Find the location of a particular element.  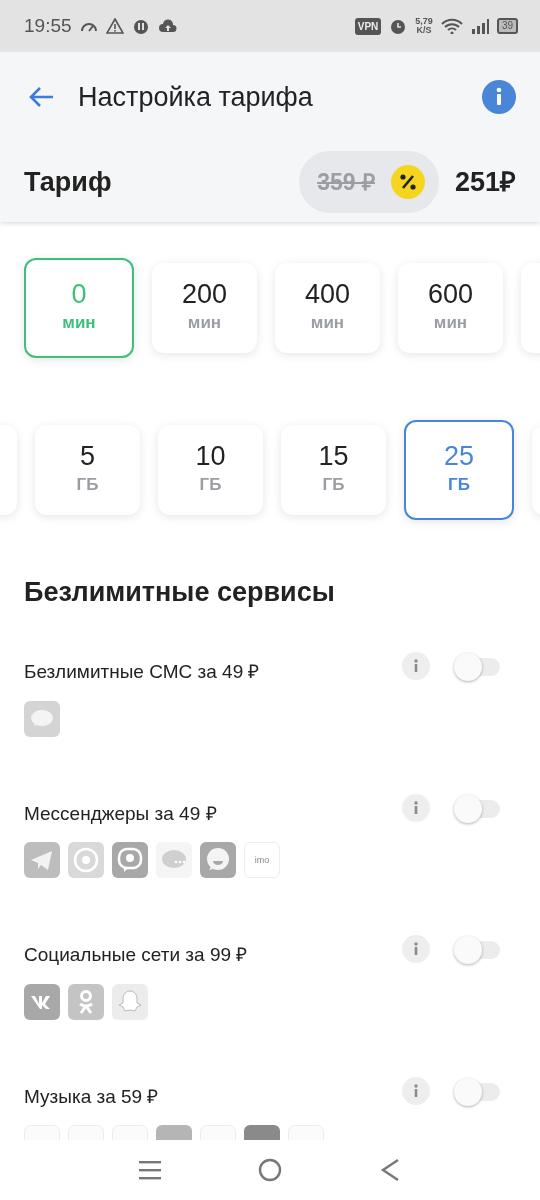

service-title: Мессенджеры за 49 ₽ is located at coordinates (120, 813).